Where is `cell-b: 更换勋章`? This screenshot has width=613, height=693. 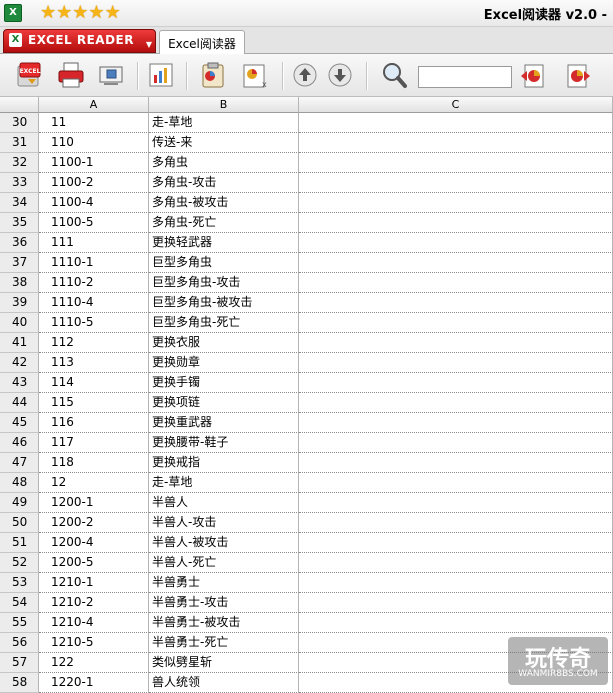 cell-b: 更换勋章 is located at coordinates (224, 363).